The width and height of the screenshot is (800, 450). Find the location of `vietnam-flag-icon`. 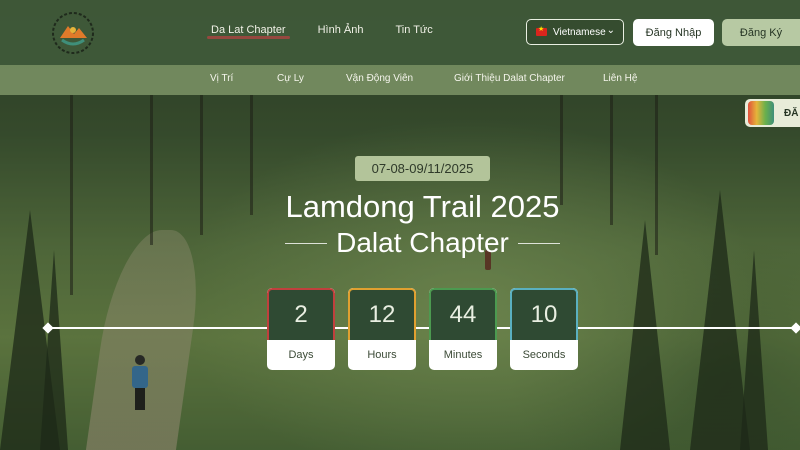

vietnam-flag-icon is located at coordinates (541, 30).